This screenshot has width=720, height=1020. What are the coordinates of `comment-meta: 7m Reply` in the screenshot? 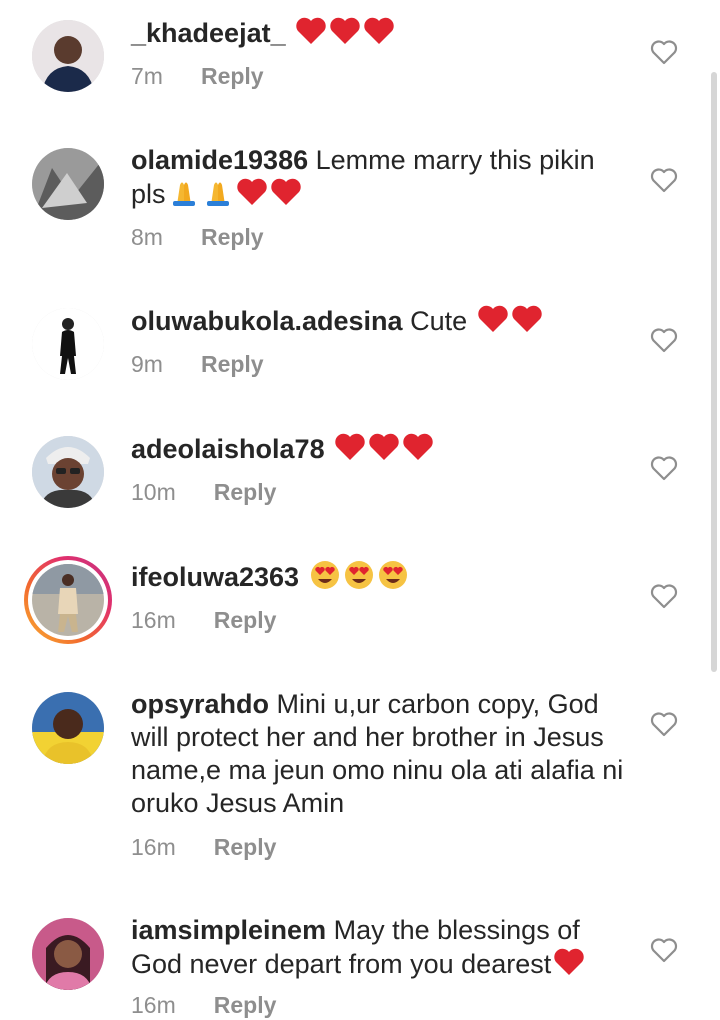 It's located at (197, 76).